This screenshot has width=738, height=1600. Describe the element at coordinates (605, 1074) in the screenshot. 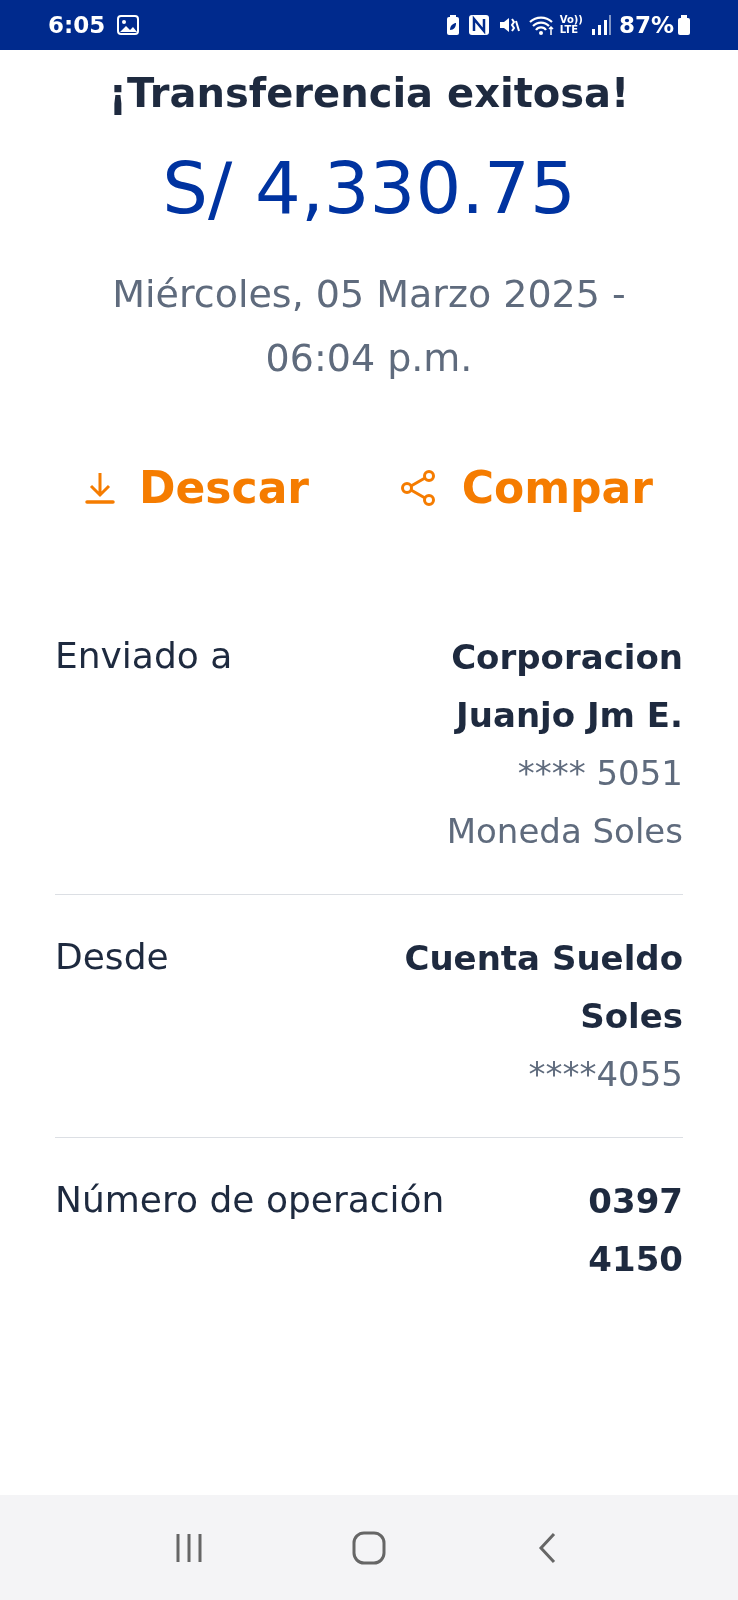

I see `detail-subvalue: ****4055` at that location.